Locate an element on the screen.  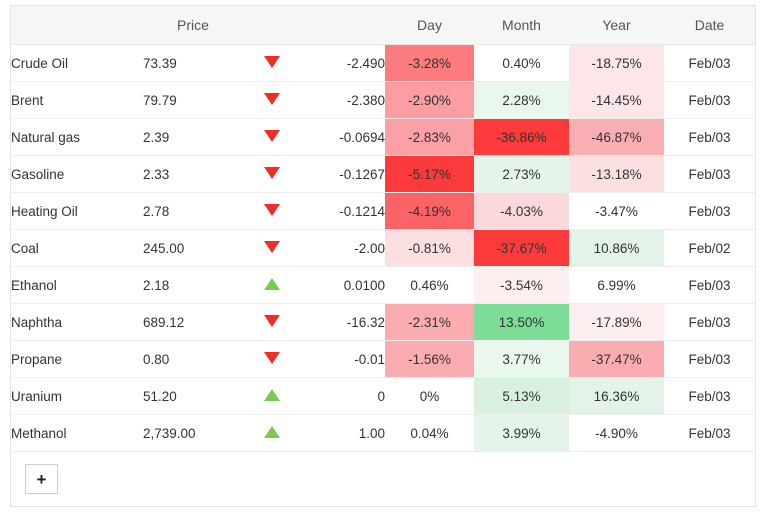
commodity-name: Ethanol is located at coordinates (77, 285).